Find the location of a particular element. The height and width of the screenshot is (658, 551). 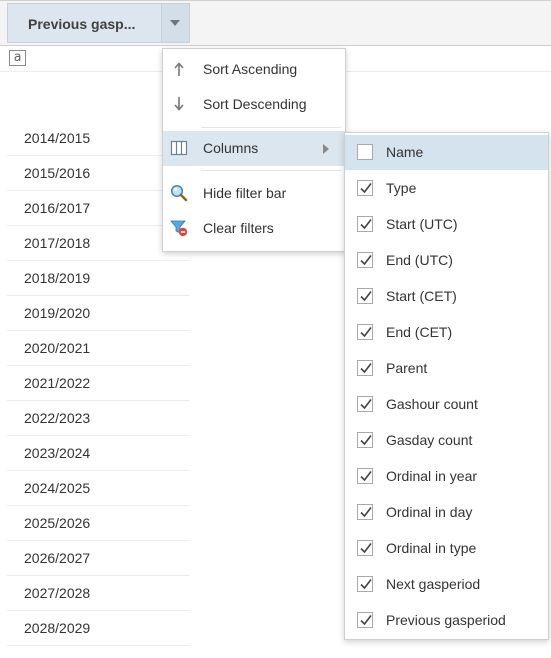

column-toggle-item: Next gasperiod is located at coordinates (446, 584).